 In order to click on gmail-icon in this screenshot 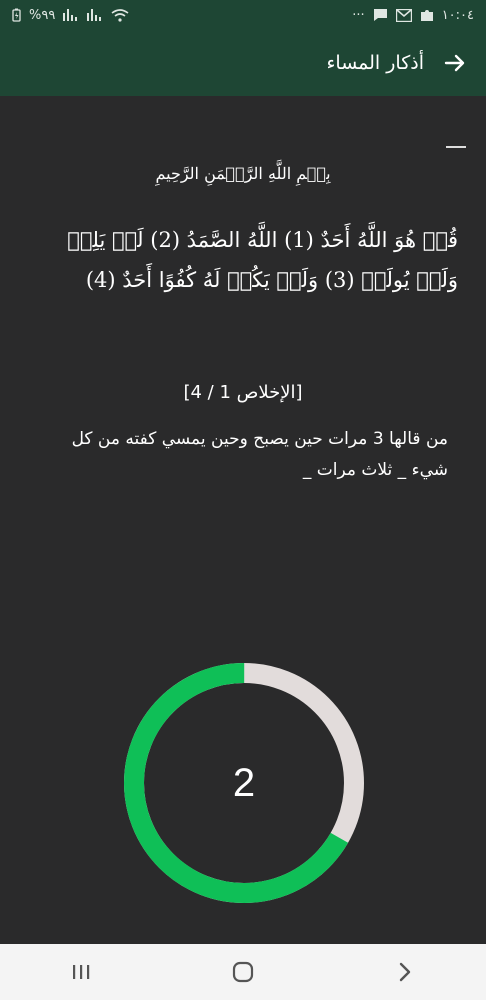, I will do `click(403, 15)`.